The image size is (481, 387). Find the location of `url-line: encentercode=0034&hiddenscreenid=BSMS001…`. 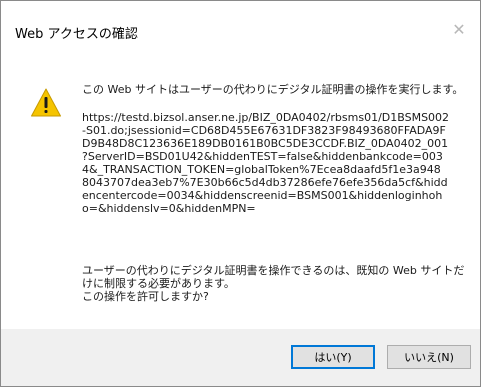

url-line: encentercode=0034&hiddenscreenid=BSMS001… is located at coordinates (262, 195).